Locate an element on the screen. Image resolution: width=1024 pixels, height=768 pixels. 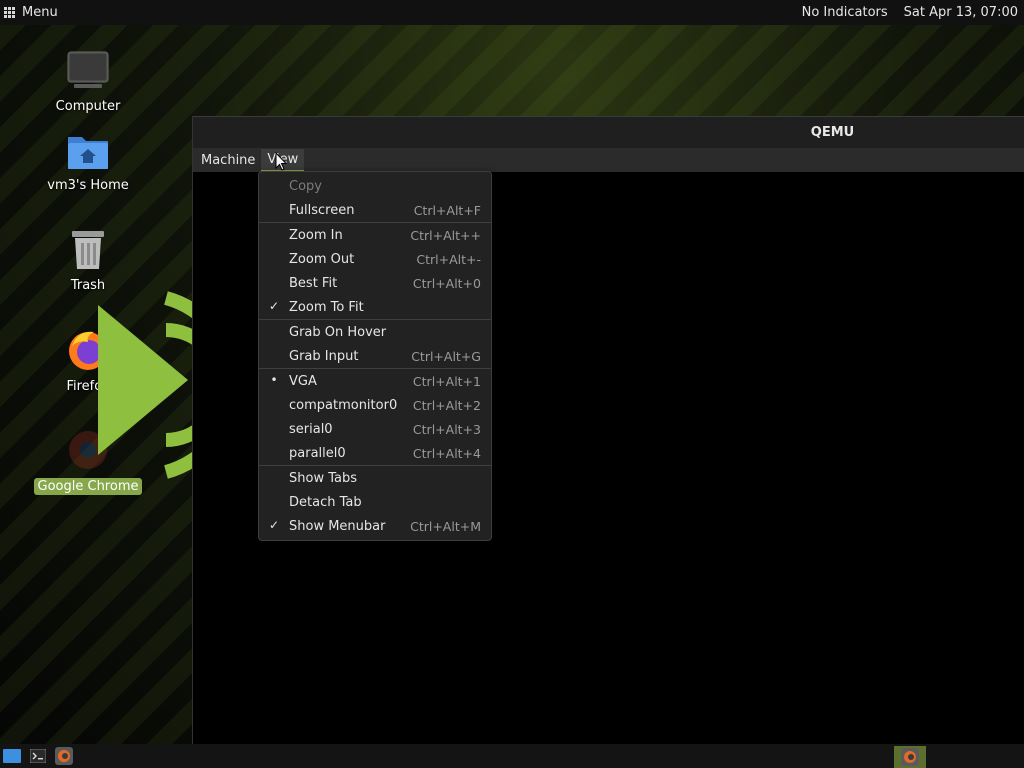
menu-item-vga: • VGA Ctrl+Alt+1 is located at coordinates (375, 381).